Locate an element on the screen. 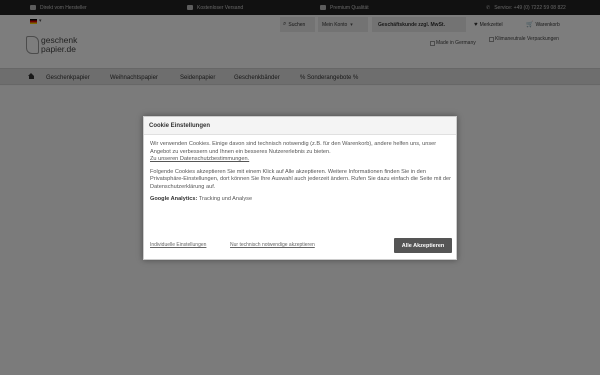 The height and width of the screenshot is (375, 600). accept-all-button: Alle Akzeptieren is located at coordinates (423, 245).